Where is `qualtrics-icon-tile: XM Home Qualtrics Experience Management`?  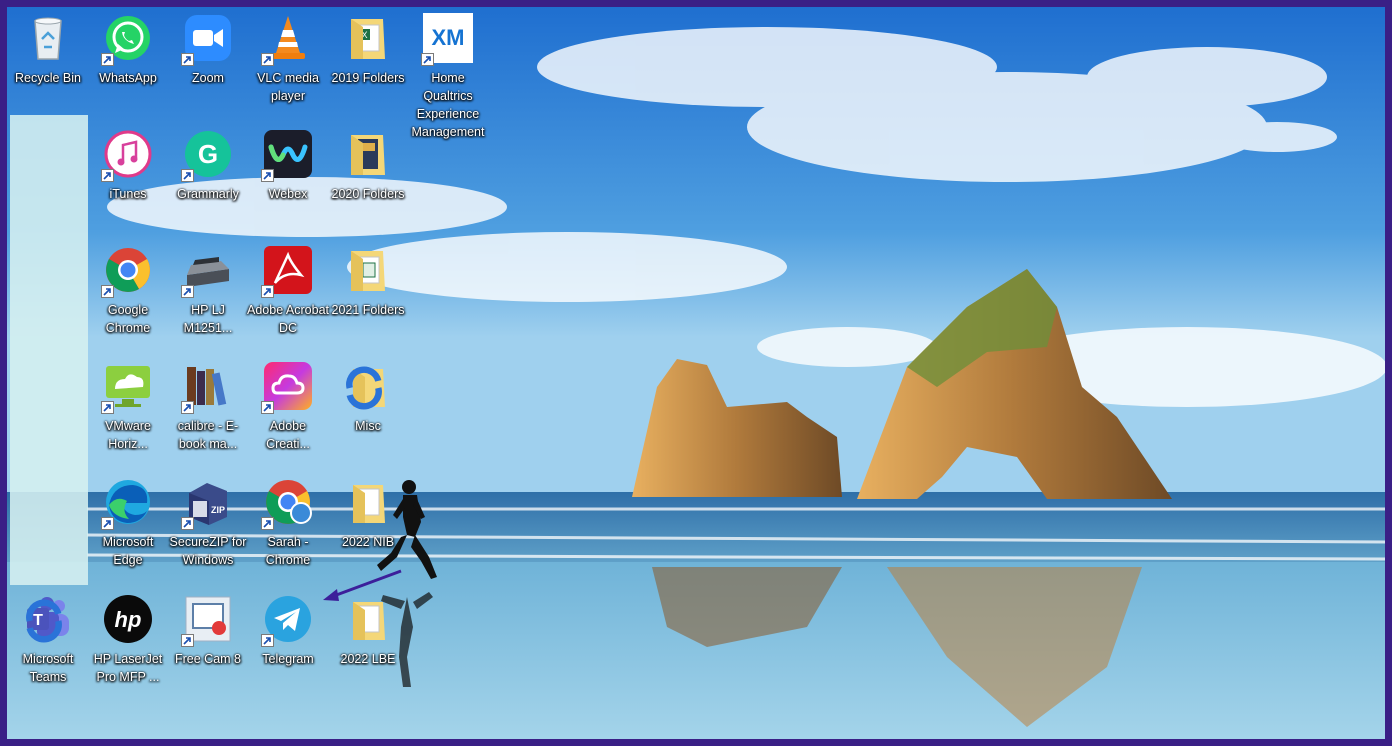
qualtrics-icon-tile: XM Home Qualtrics Experience Management is located at coordinates (448, 77).